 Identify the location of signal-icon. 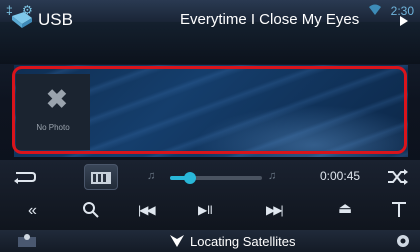
(375, 9).